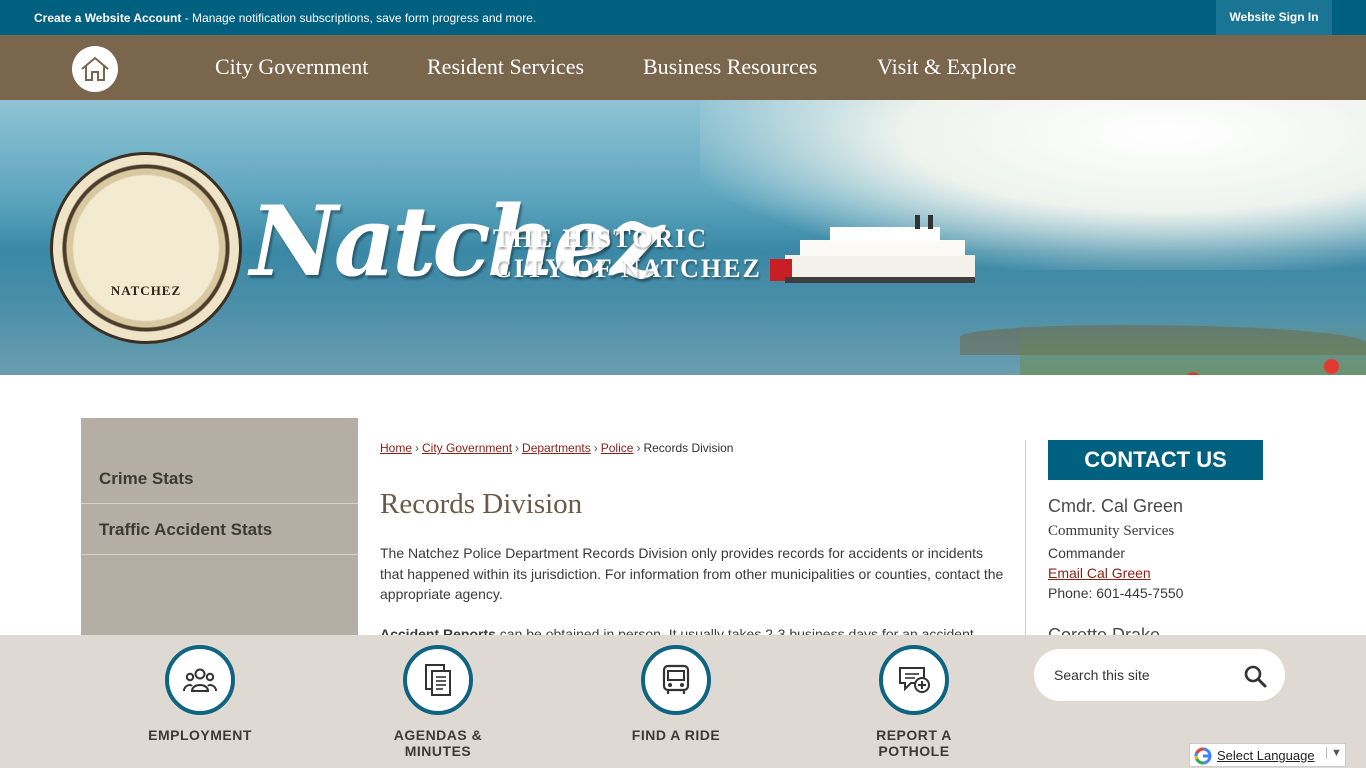  What do you see at coordinates (438, 743) in the screenshot?
I see `agendas-label: AGENDAS & MINUTES` at bounding box center [438, 743].